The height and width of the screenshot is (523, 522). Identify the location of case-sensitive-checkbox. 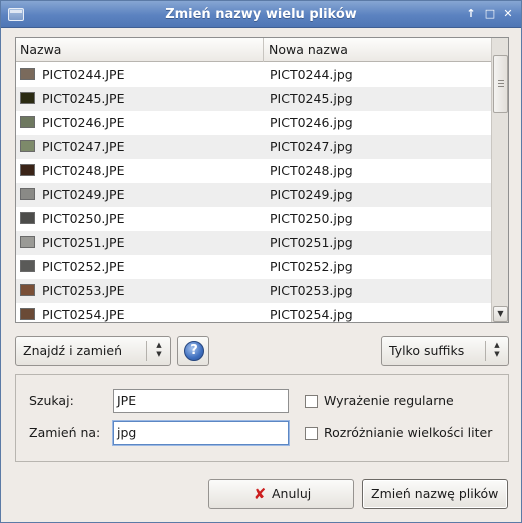
(311, 433).